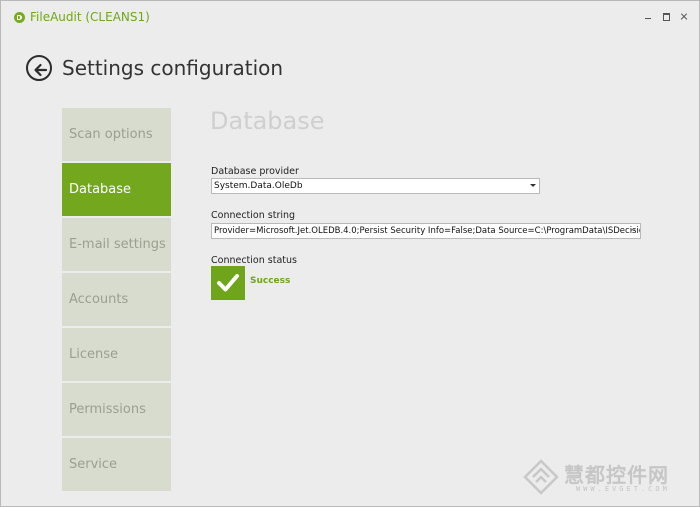  Describe the element at coordinates (533, 185) in the screenshot. I see `chevron-down-icon` at that location.